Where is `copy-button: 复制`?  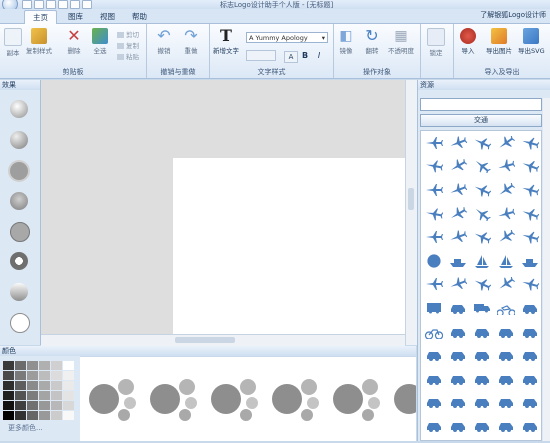 copy-button: 复制 is located at coordinates (128, 45).